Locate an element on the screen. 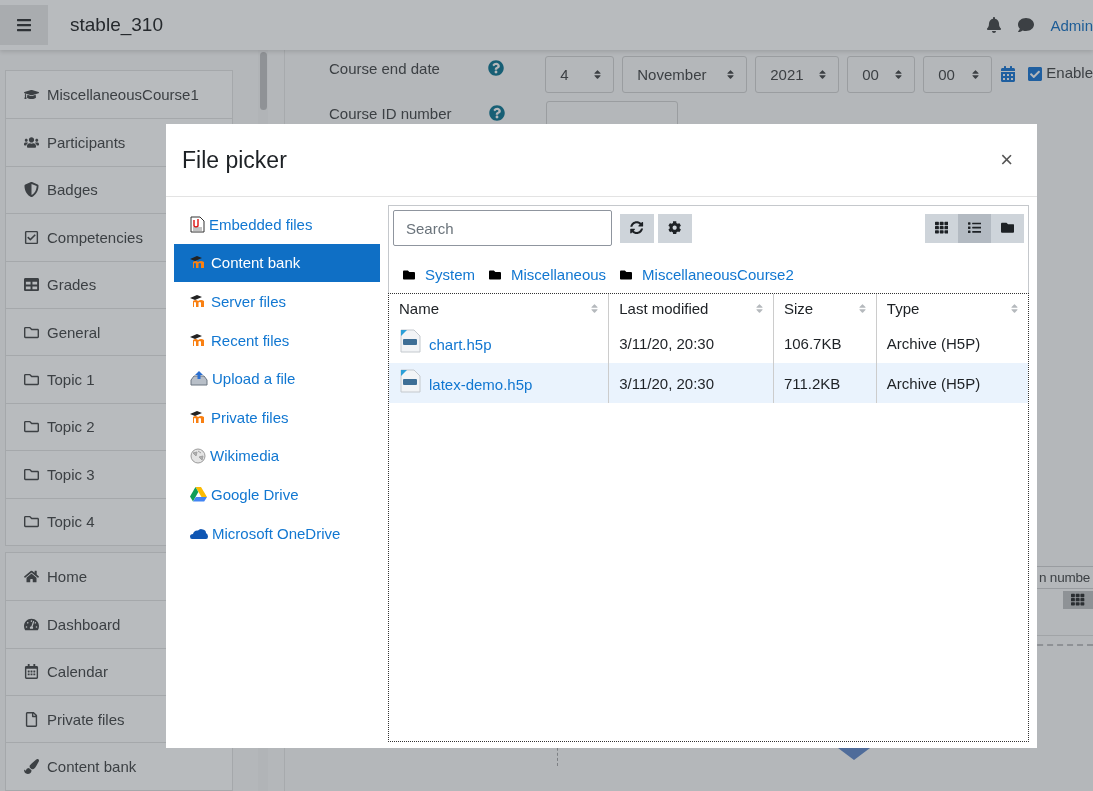  dropdown: November is located at coordinates (685, 74).